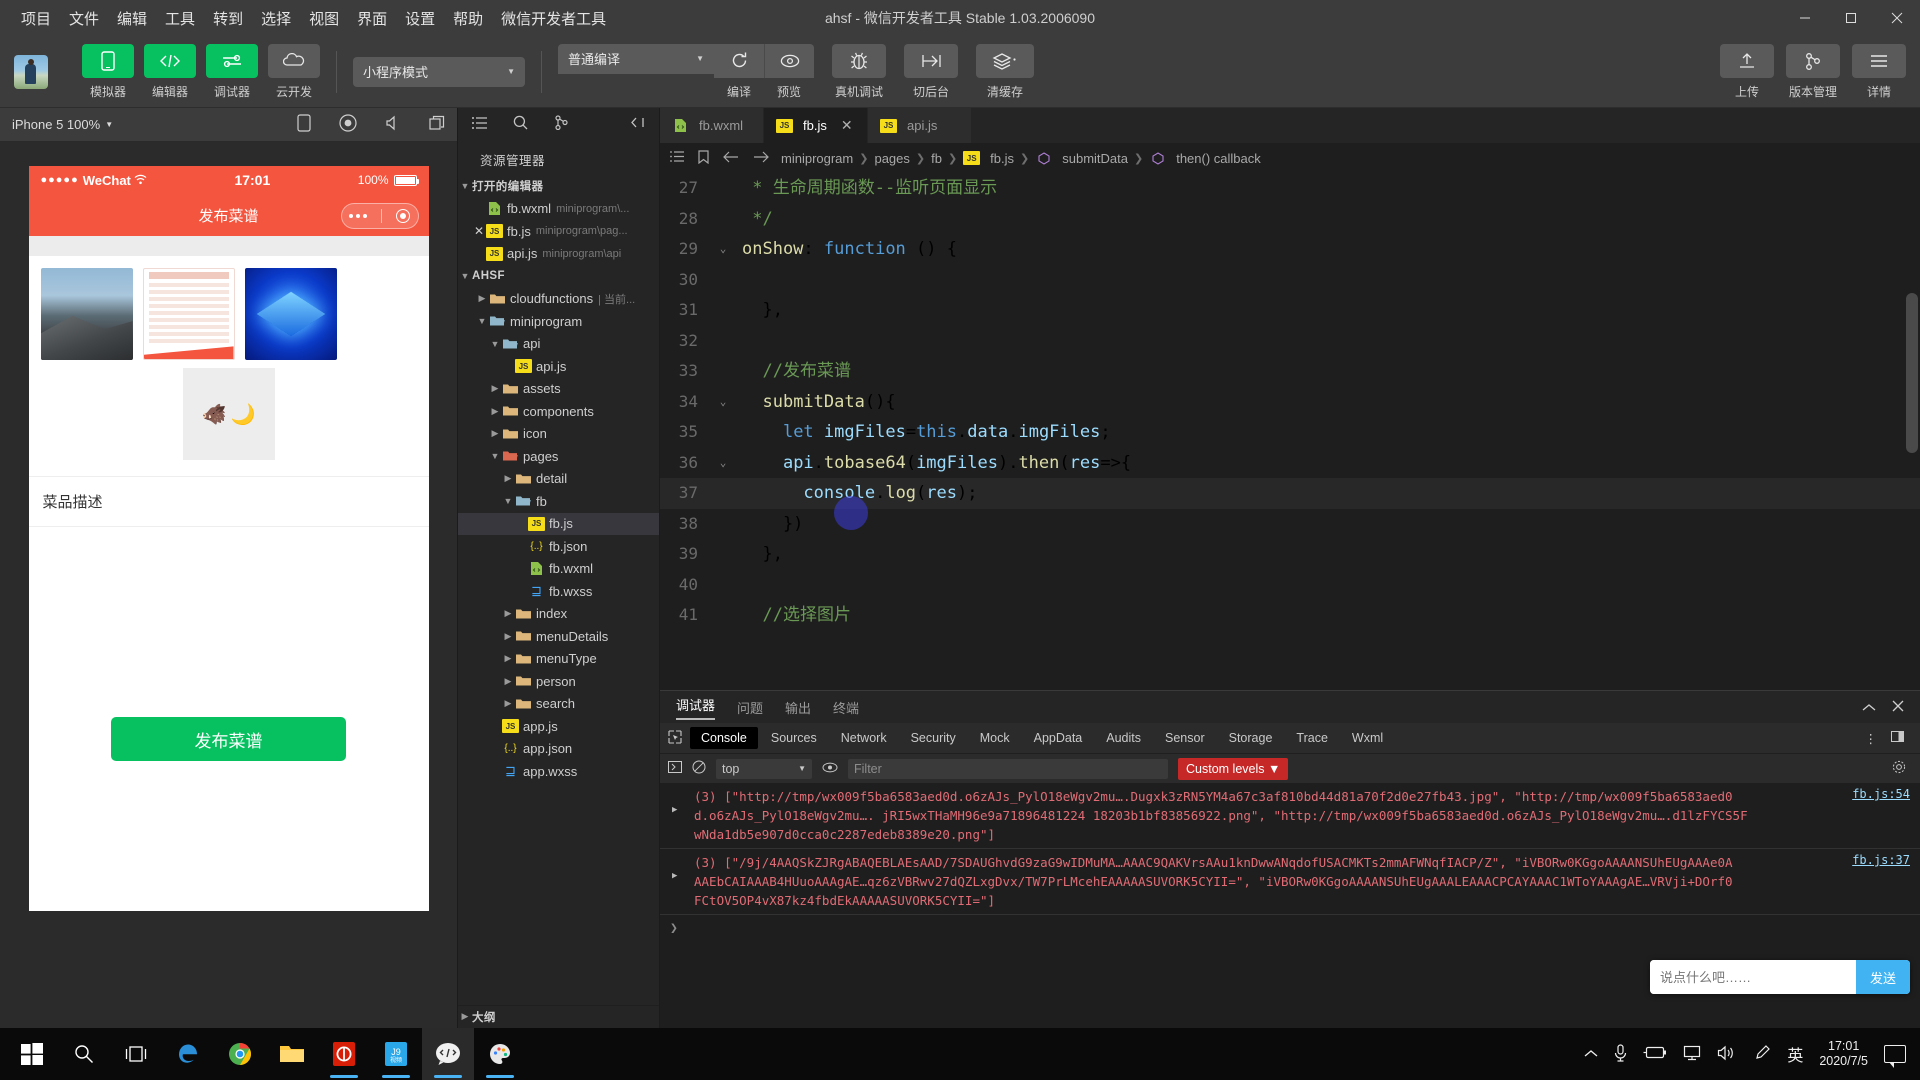 The height and width of the screenshot is (1080, 1920). I want to click on bookmark-icon, so click(703, 158).